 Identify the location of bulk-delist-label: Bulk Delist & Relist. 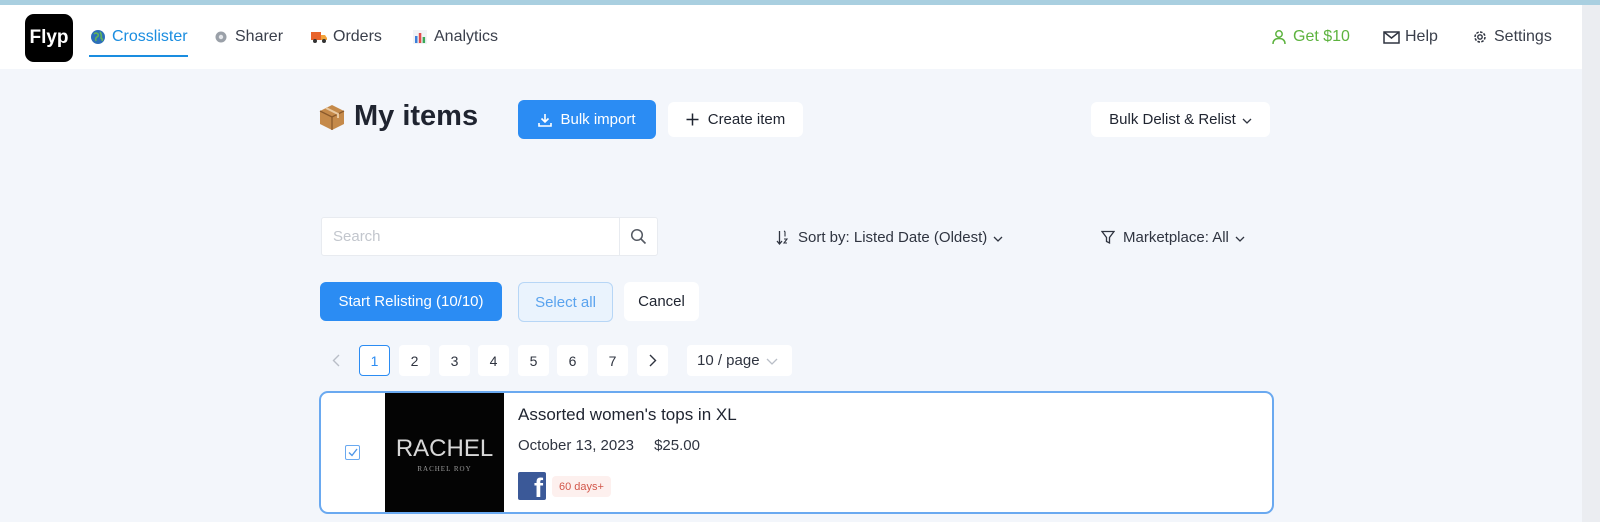
(1172, 119).